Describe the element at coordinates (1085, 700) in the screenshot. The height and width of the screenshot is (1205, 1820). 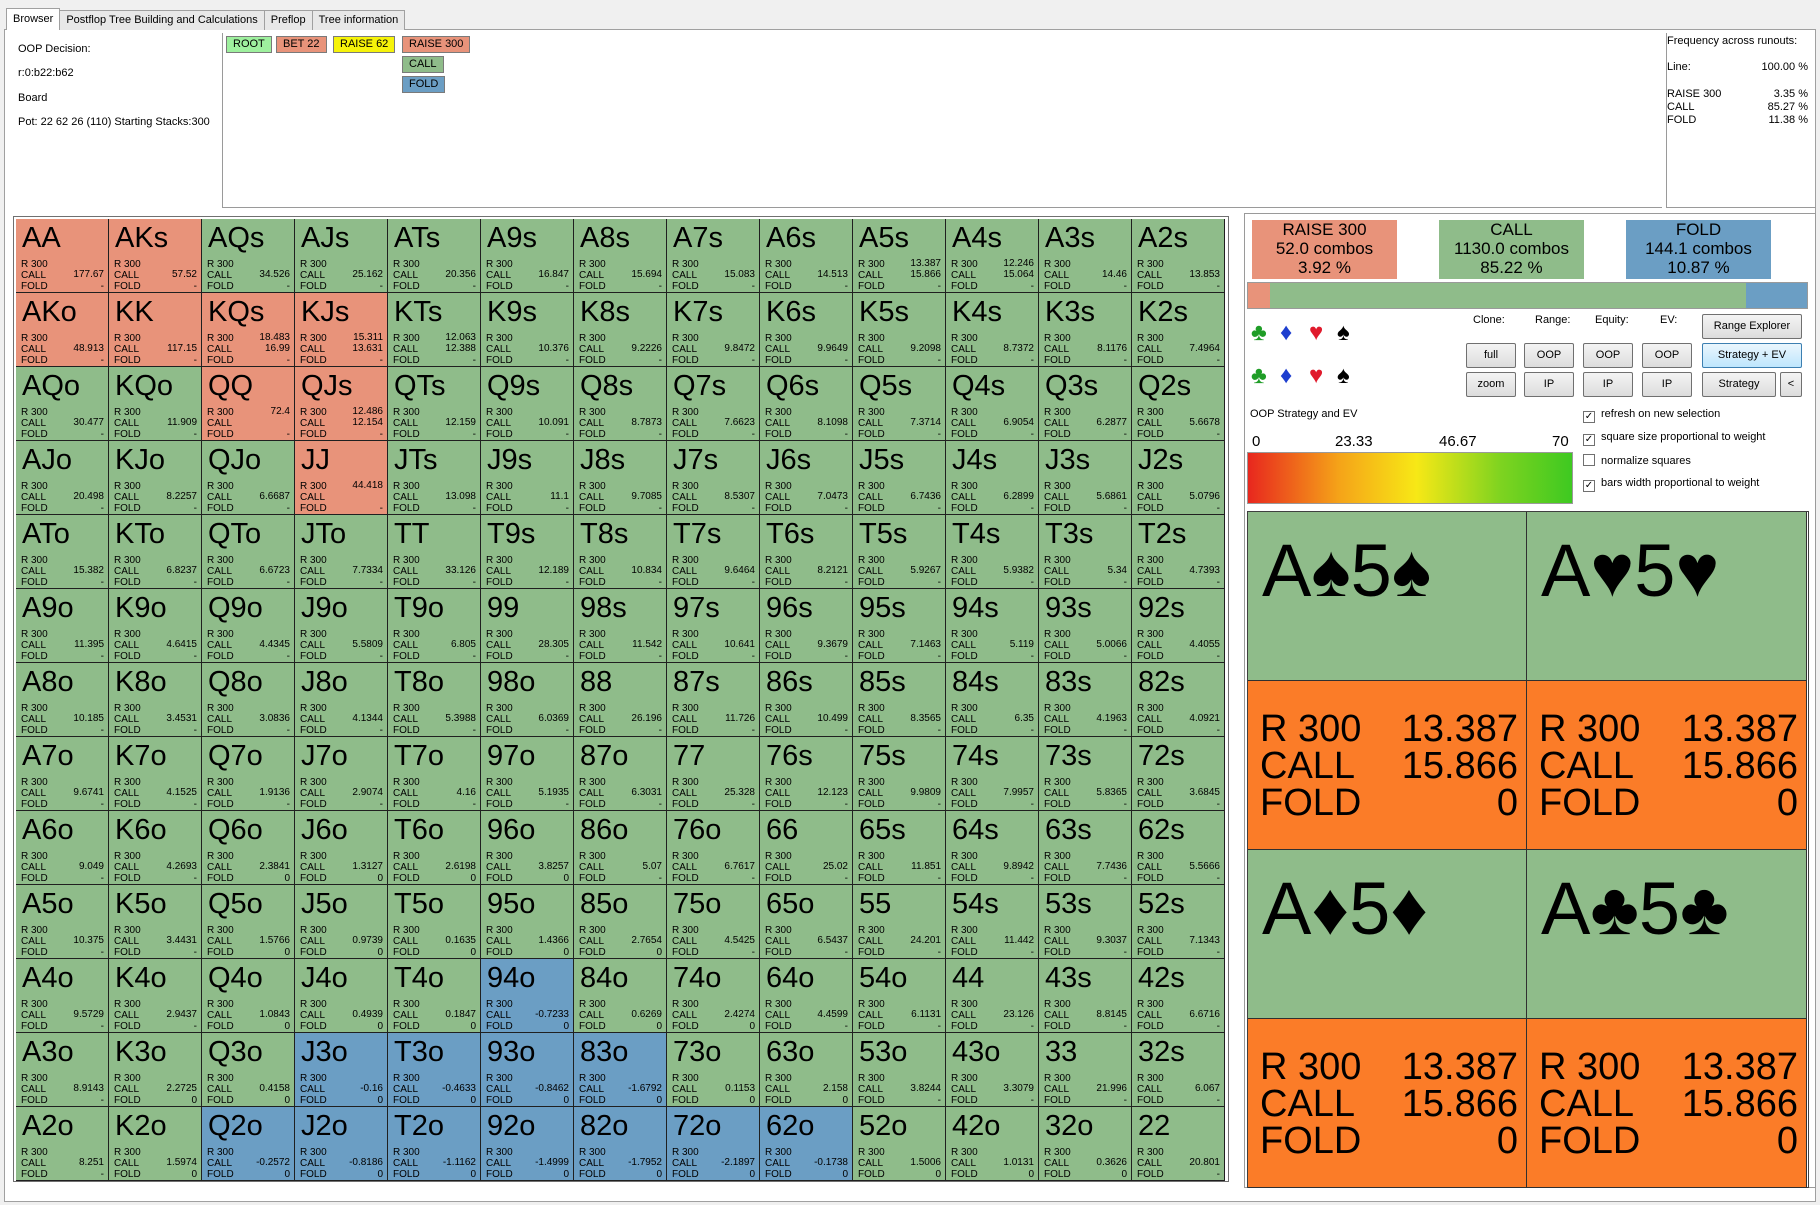
I see `hand-cell: 83s R 300 CALL FOLD 4.1963-` at that location.